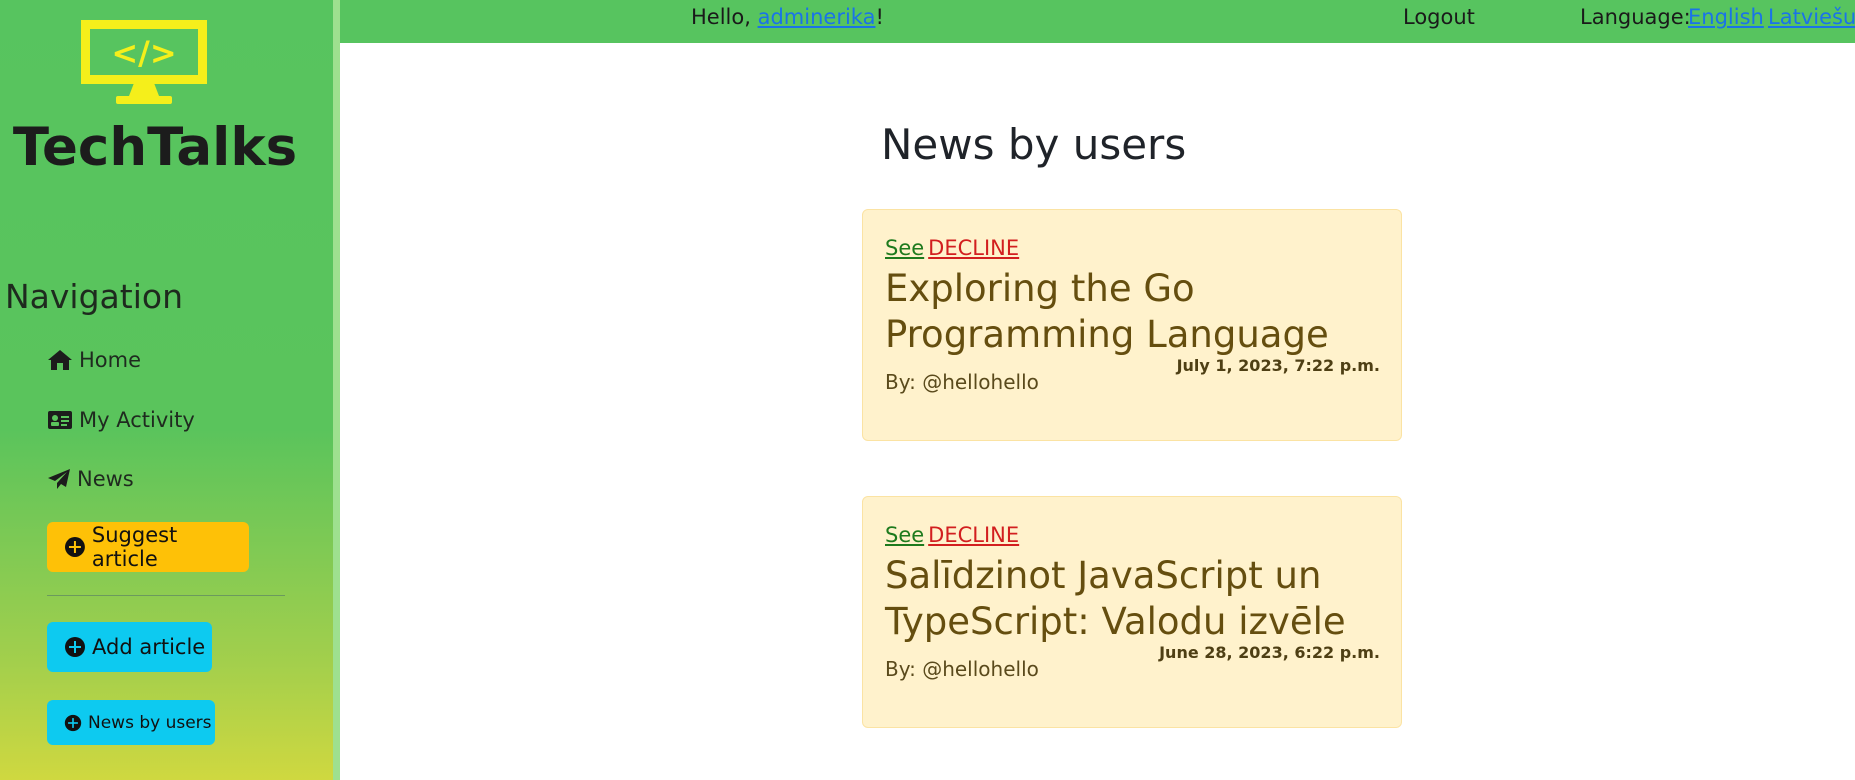 Image resolution: width=1855 pixels, height=780 pixels. Describe the element at coordinates (60, 420) in the screenshot. I see `id-card-icon` at that location.